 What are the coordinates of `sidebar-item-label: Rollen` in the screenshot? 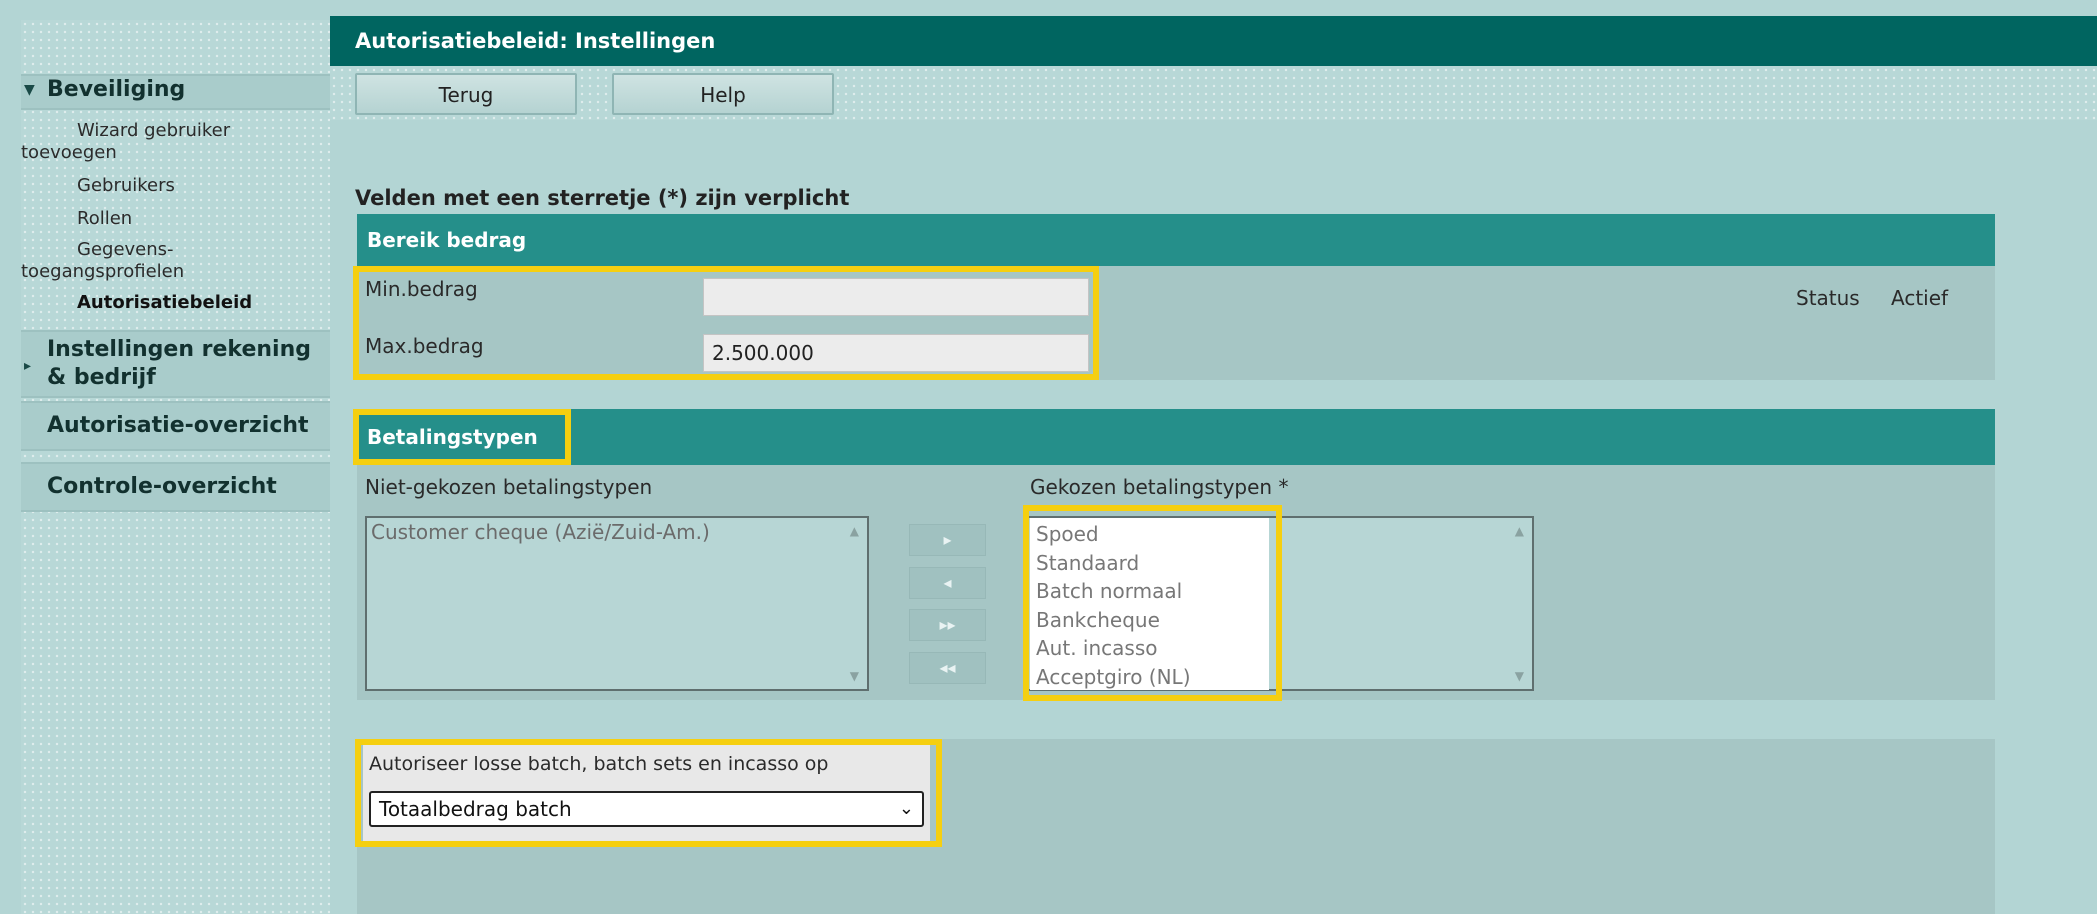 It's located at (105, 218).